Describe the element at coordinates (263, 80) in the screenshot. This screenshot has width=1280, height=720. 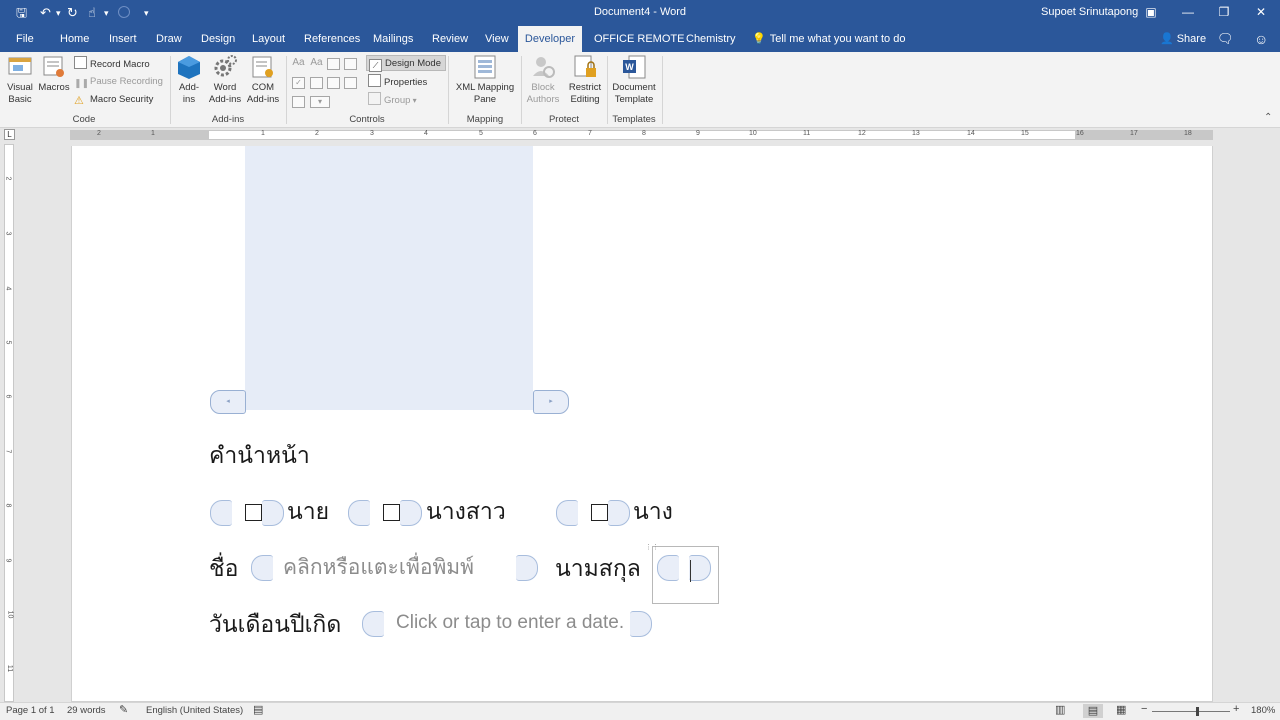
I see `com-addins-button: COM Add-ins` at that location.